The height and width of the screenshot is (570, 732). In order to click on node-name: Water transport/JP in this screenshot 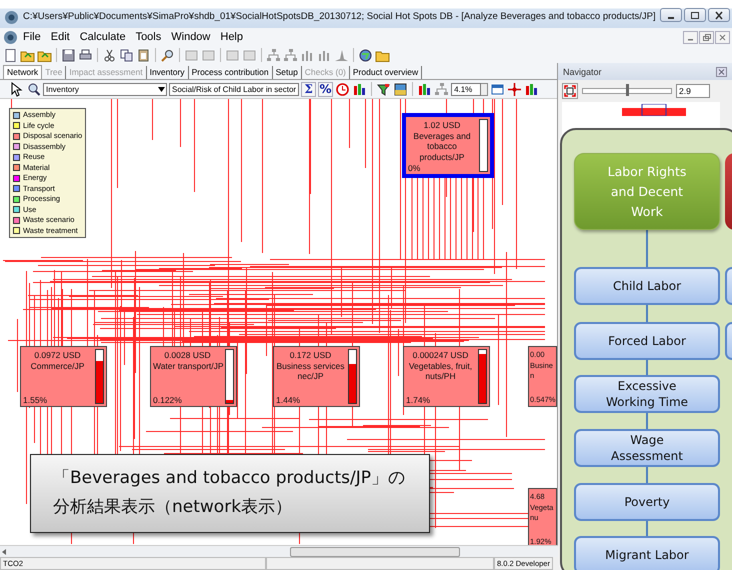, I will do `click(187, 365)`.